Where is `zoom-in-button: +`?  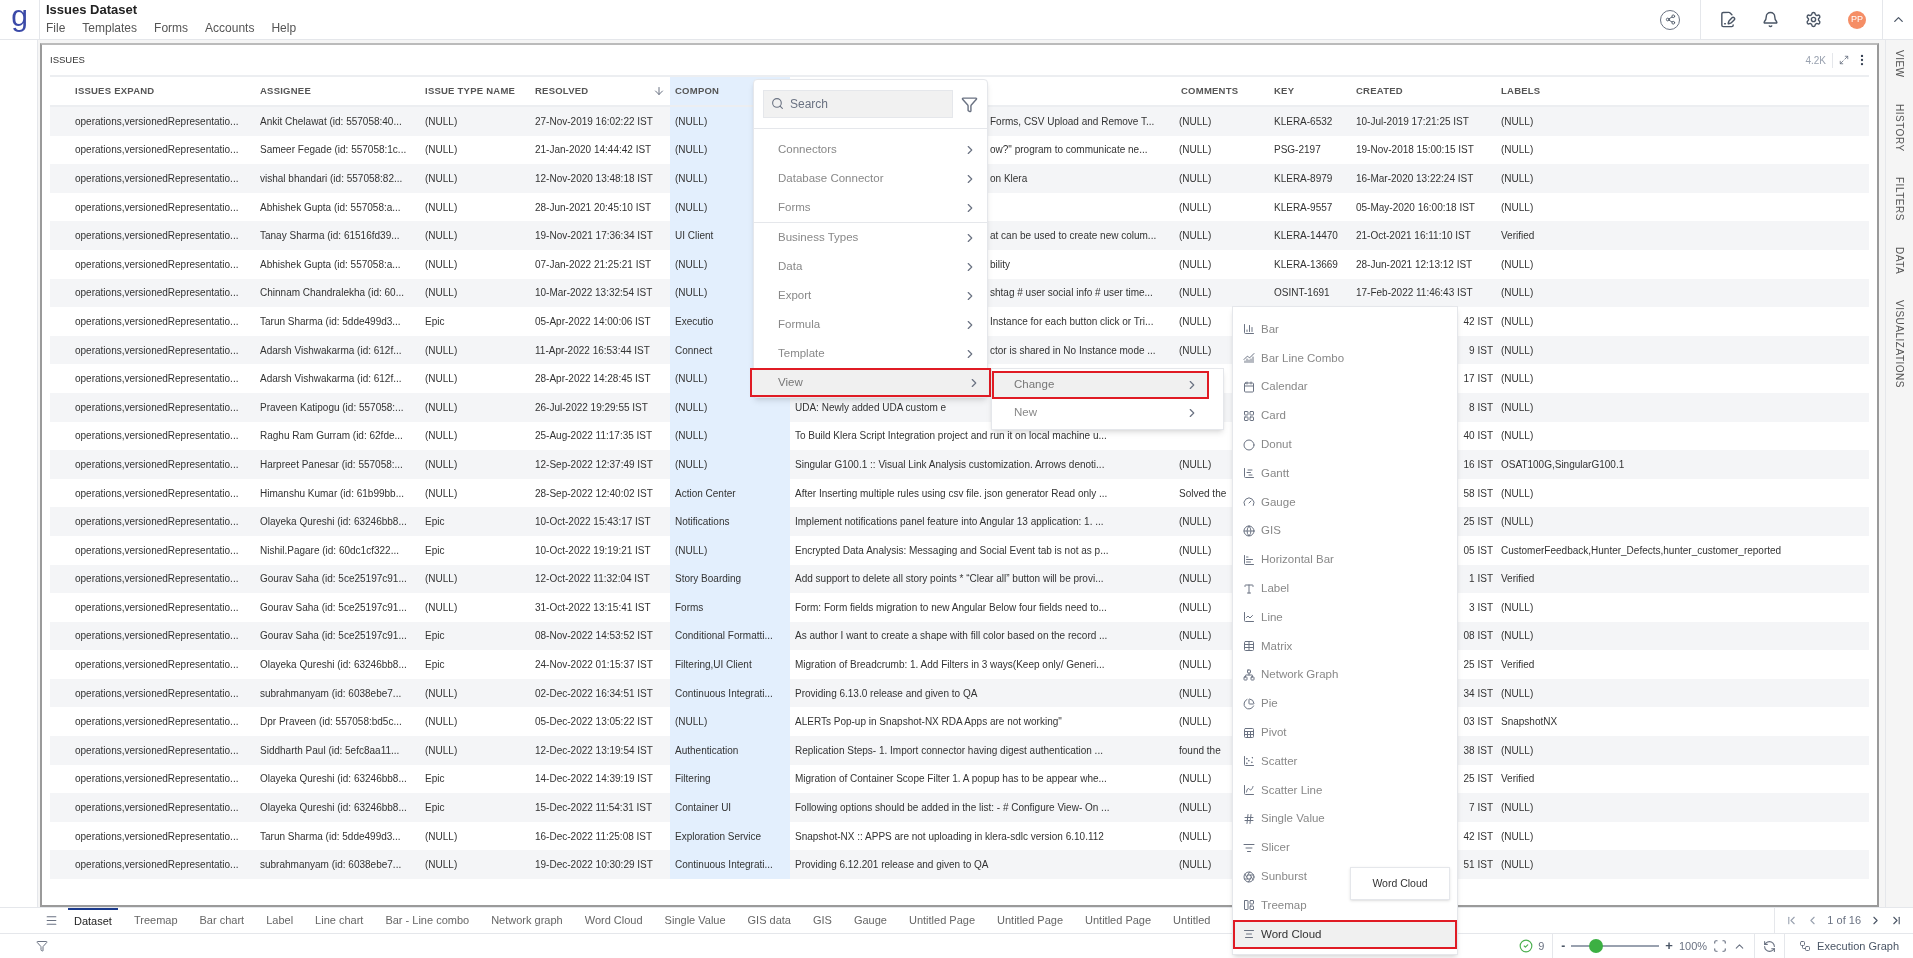
zoom-in-button: + is located at coordinates (1669, 946).